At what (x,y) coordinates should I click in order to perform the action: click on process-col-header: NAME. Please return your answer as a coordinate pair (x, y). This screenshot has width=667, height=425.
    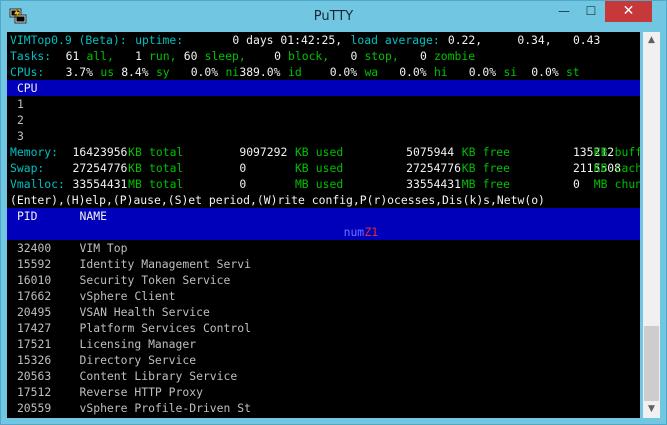
    Looking at the image, I should click on (93, 216).